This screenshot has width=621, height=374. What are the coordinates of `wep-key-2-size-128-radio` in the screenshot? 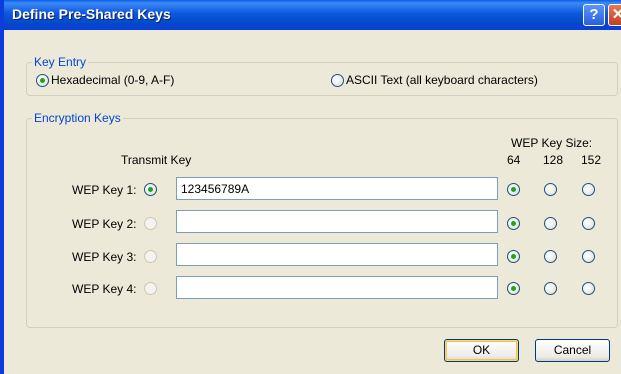 It's located at (550, 223).